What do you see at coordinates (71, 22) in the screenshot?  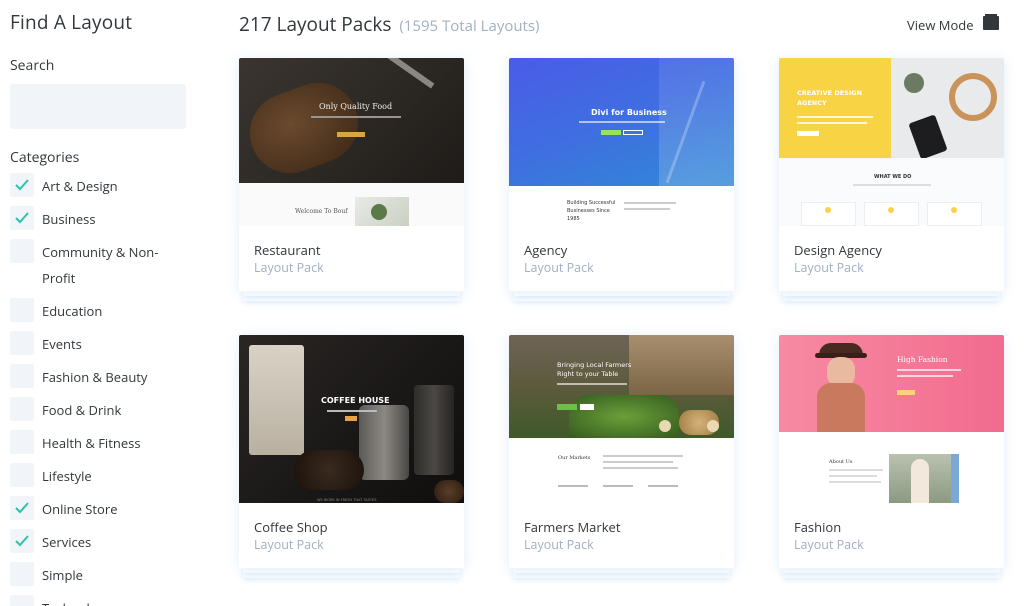 I see `sidebar-title: Find A Layout` at bounding box center [71, 22].